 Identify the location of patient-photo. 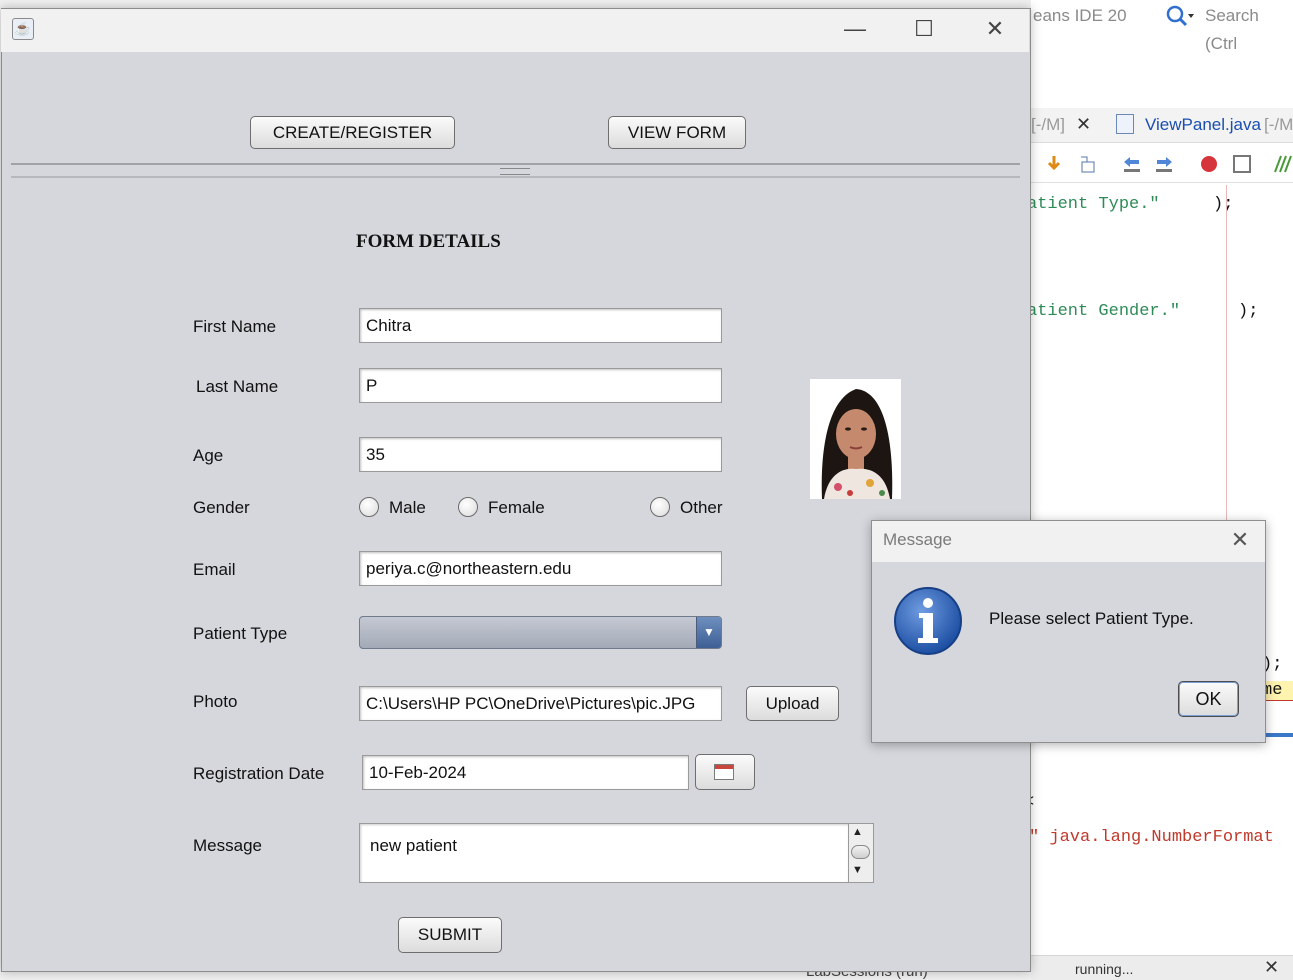
(855, 439).